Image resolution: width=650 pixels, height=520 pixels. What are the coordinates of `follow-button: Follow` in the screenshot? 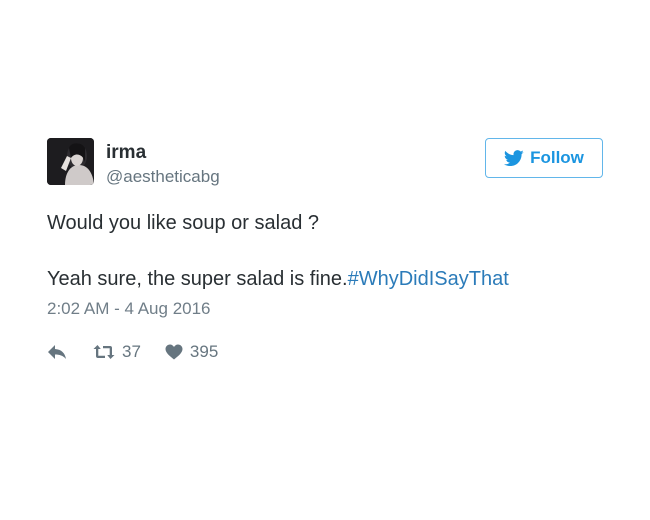 It's located at (544, 158).